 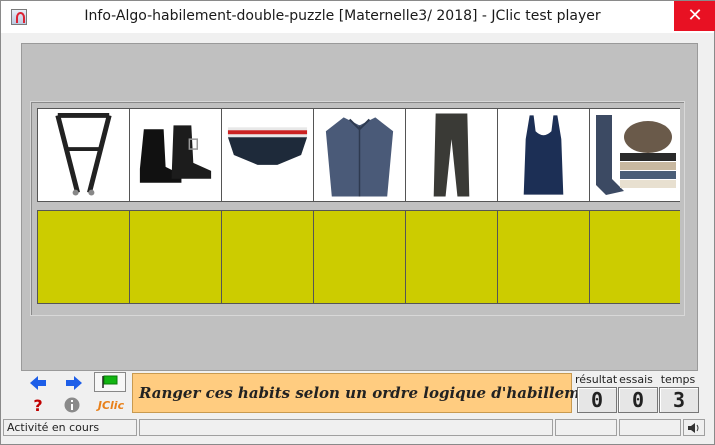 I want to click on time-counter: 3, so click(x=679, y=400).